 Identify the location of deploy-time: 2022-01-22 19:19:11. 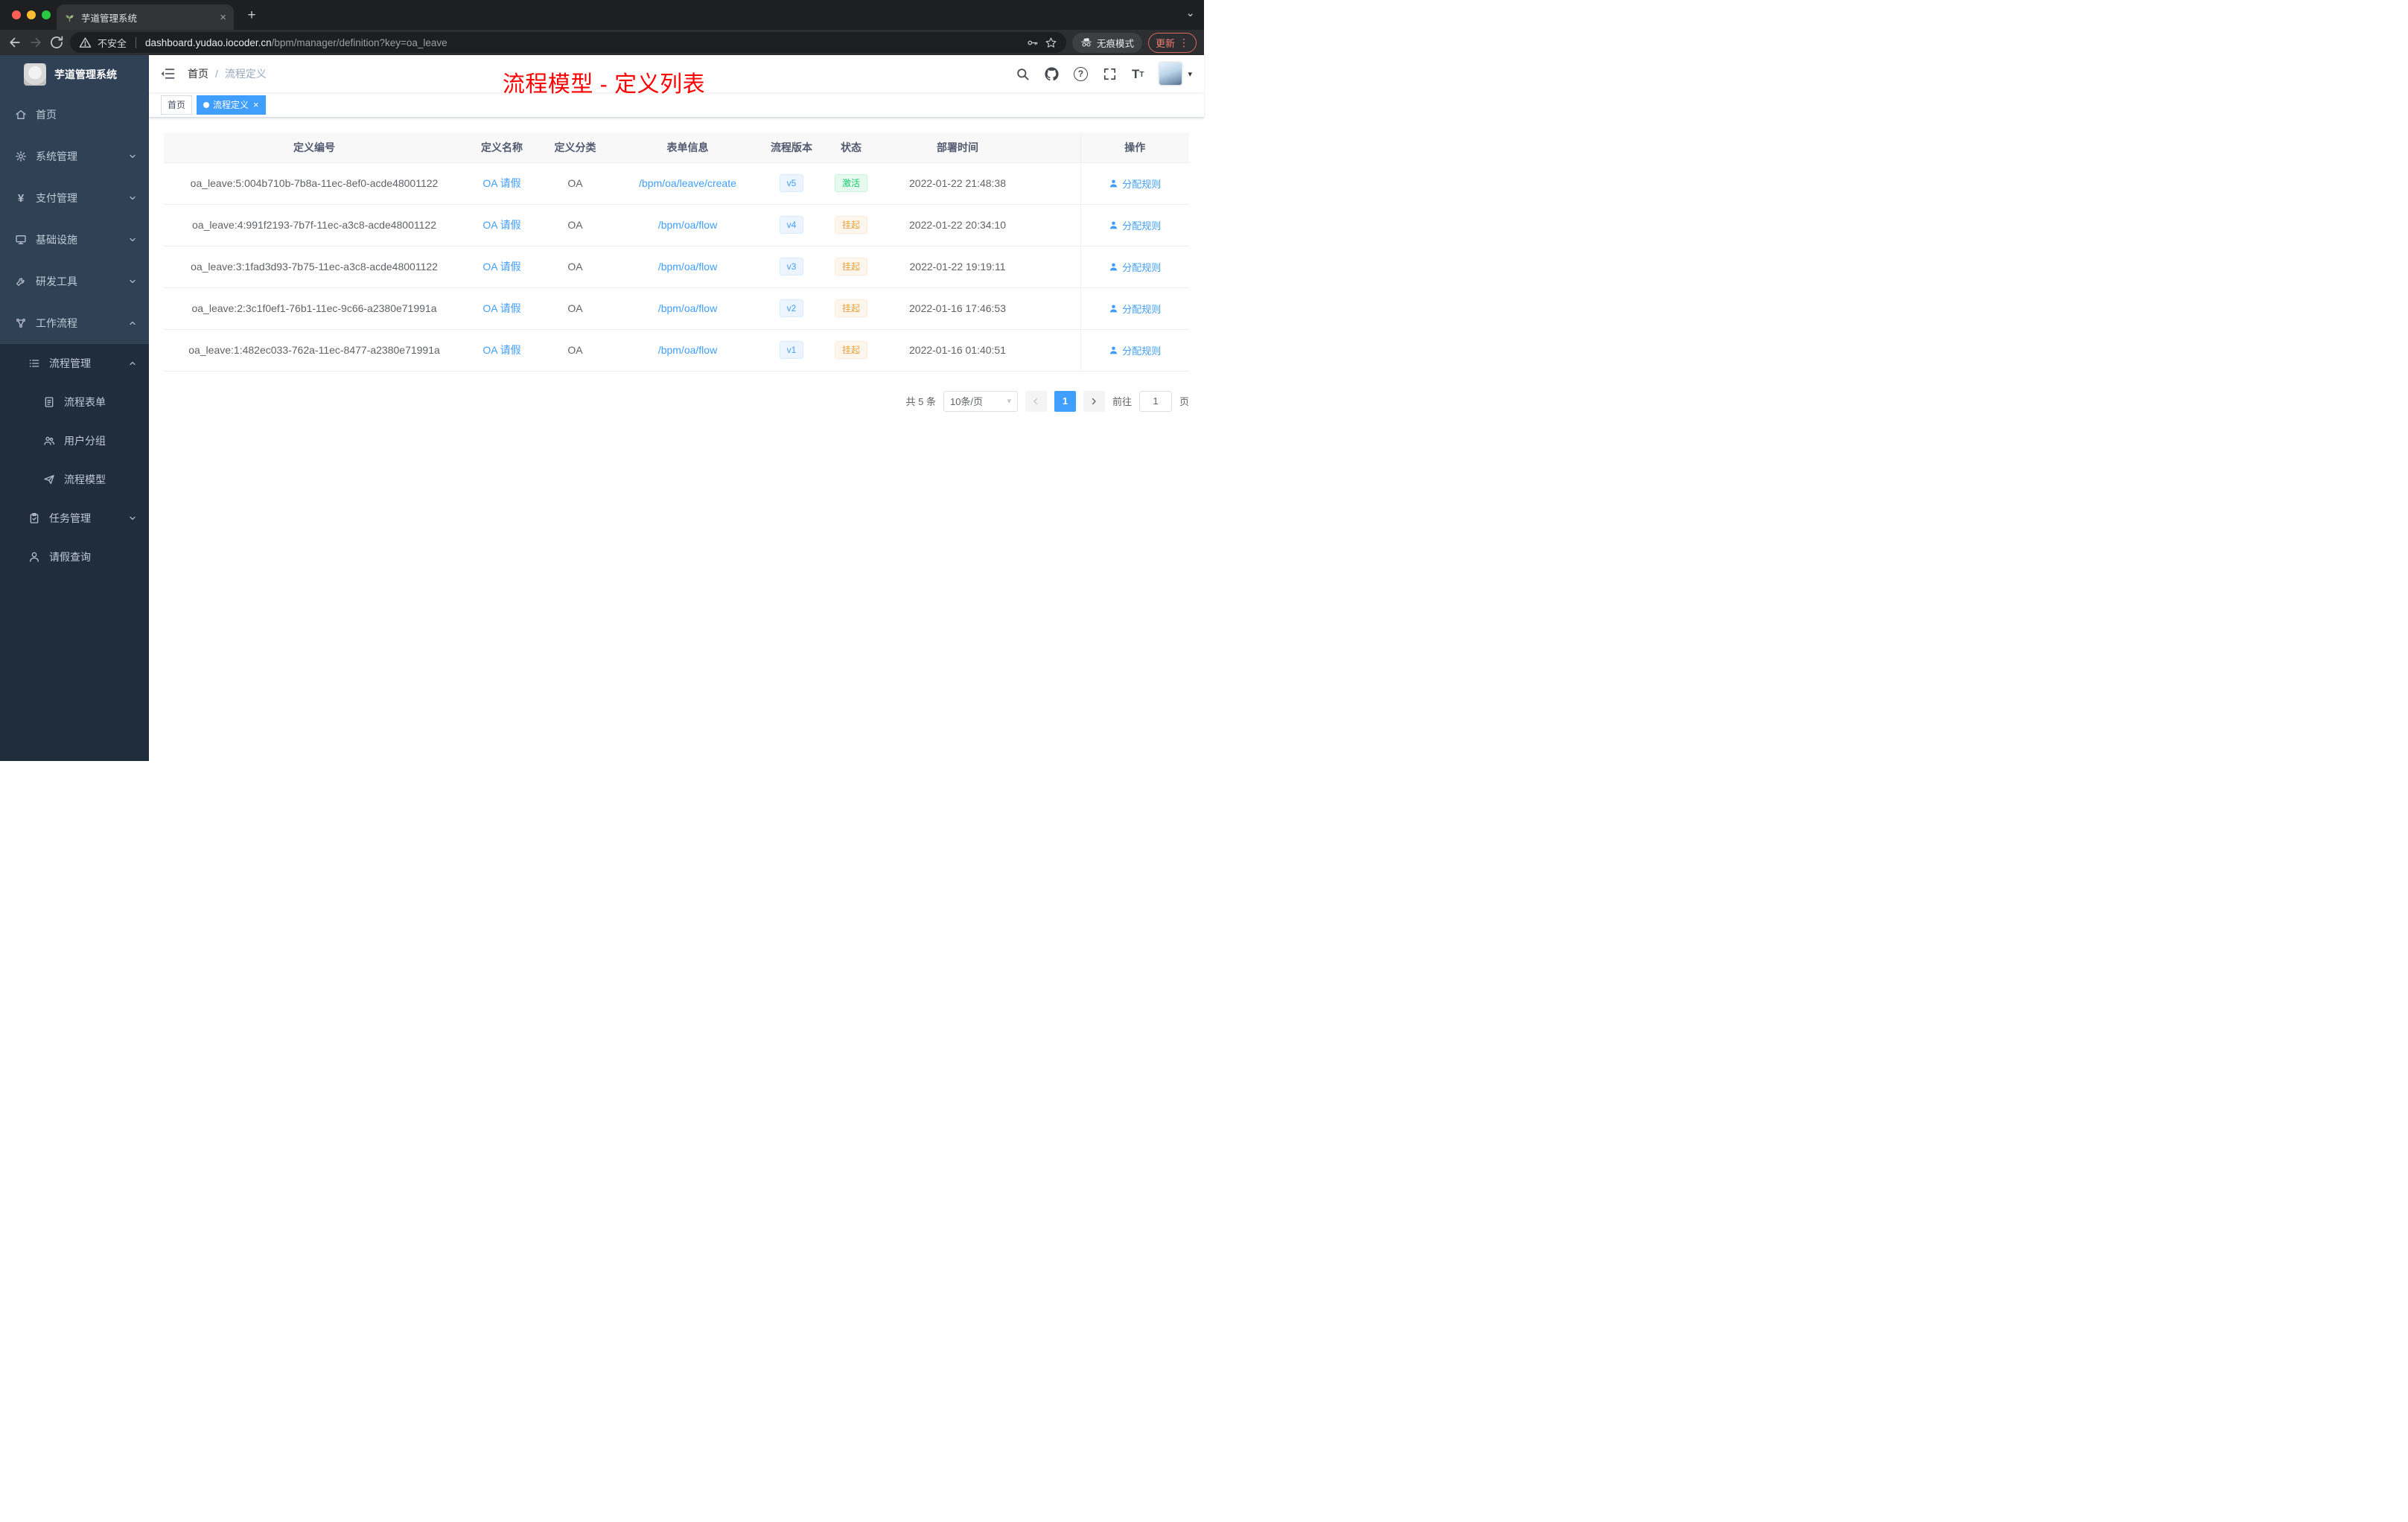
(957, 267).